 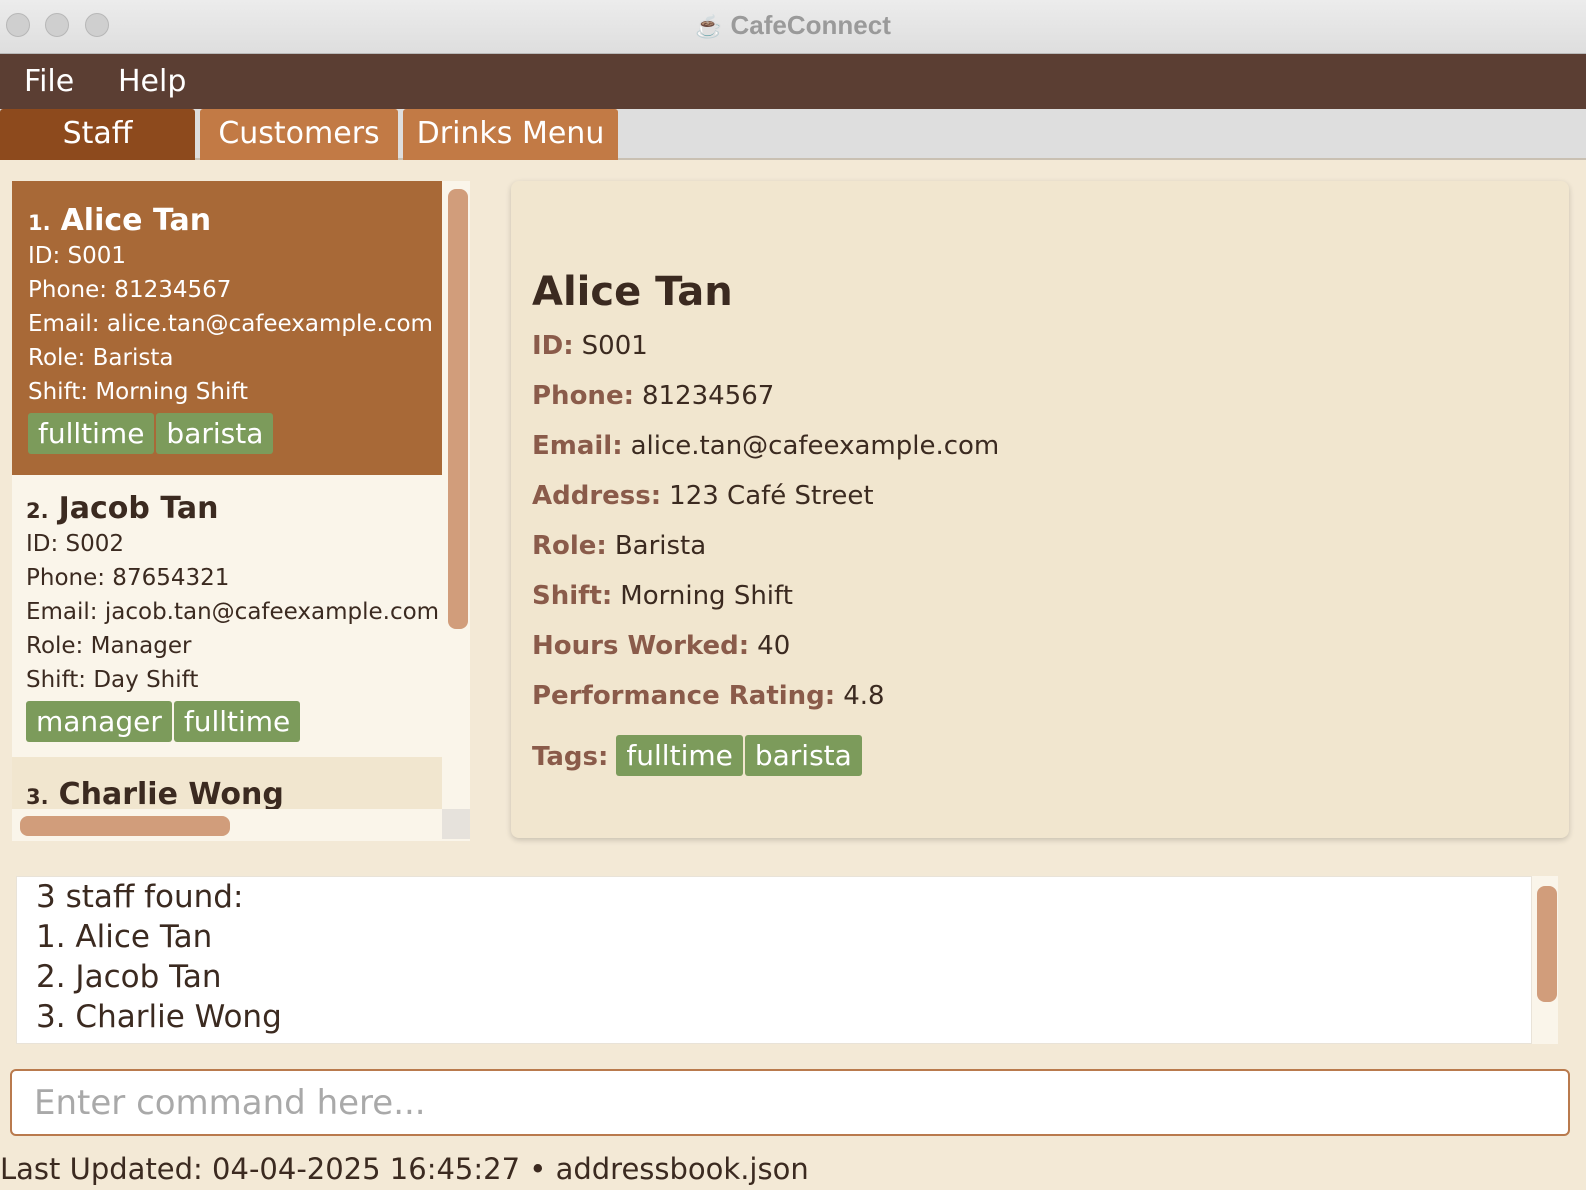 I want to click on detail-id-row: ID: S001, so click(x=590, y=346).